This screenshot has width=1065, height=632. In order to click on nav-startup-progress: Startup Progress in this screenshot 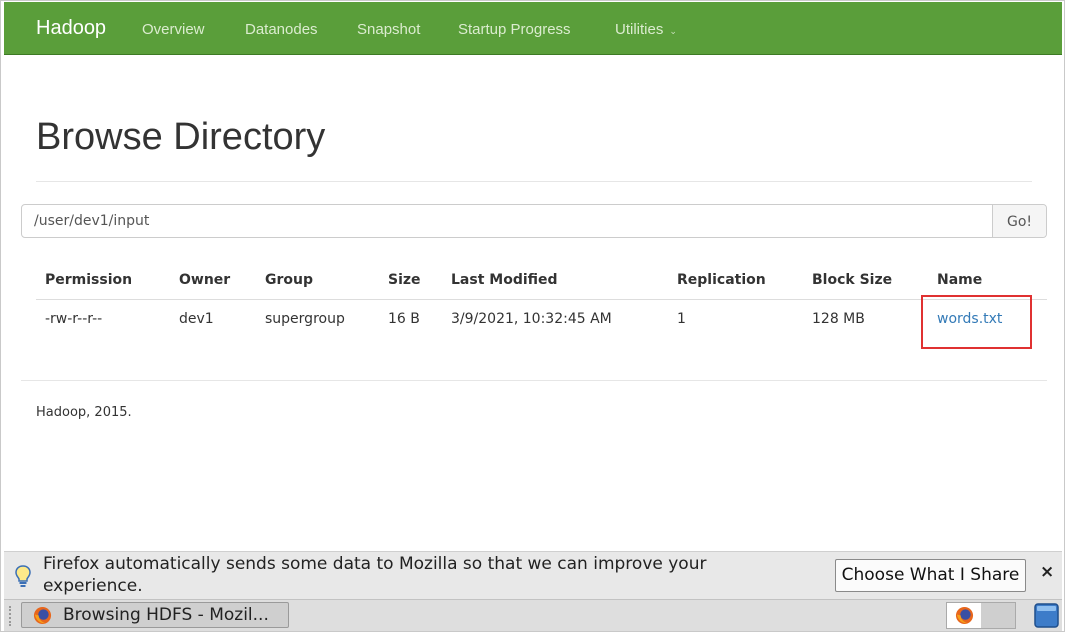, I will do `click(514, 29)`.